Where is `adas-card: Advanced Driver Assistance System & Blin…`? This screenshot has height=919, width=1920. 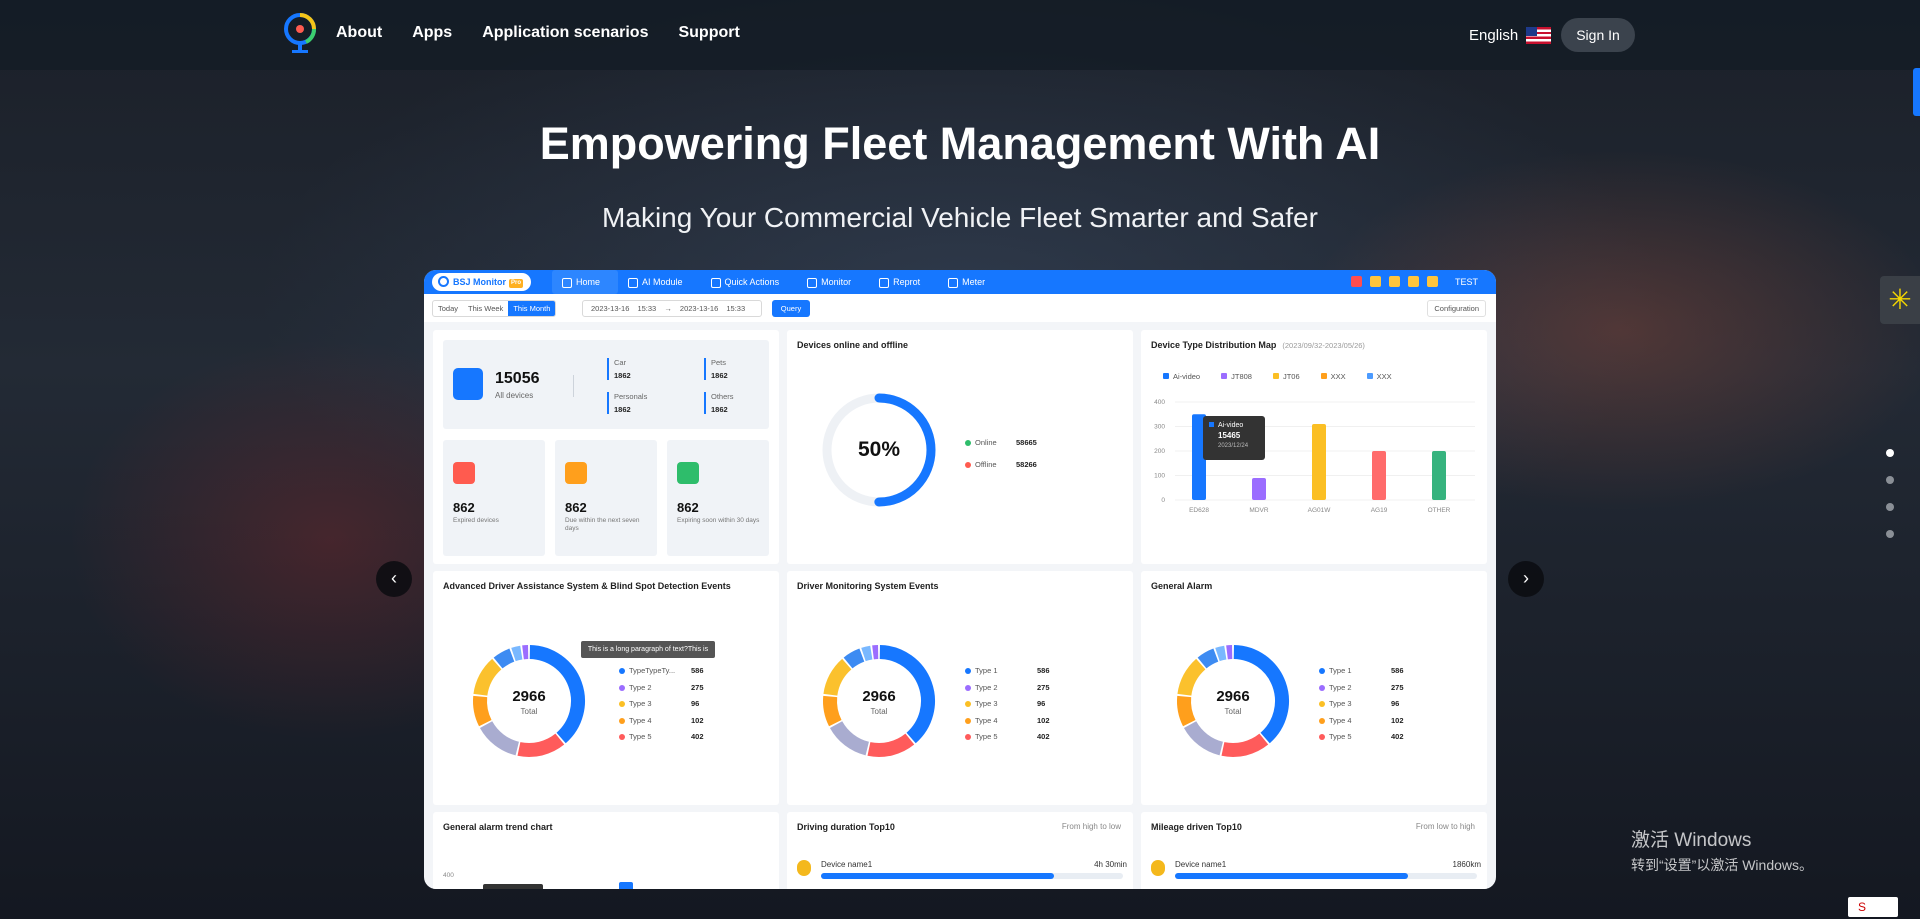 adas-card: Advanced Driver Assistance System & Blin… is located at coordinates (606, 688).